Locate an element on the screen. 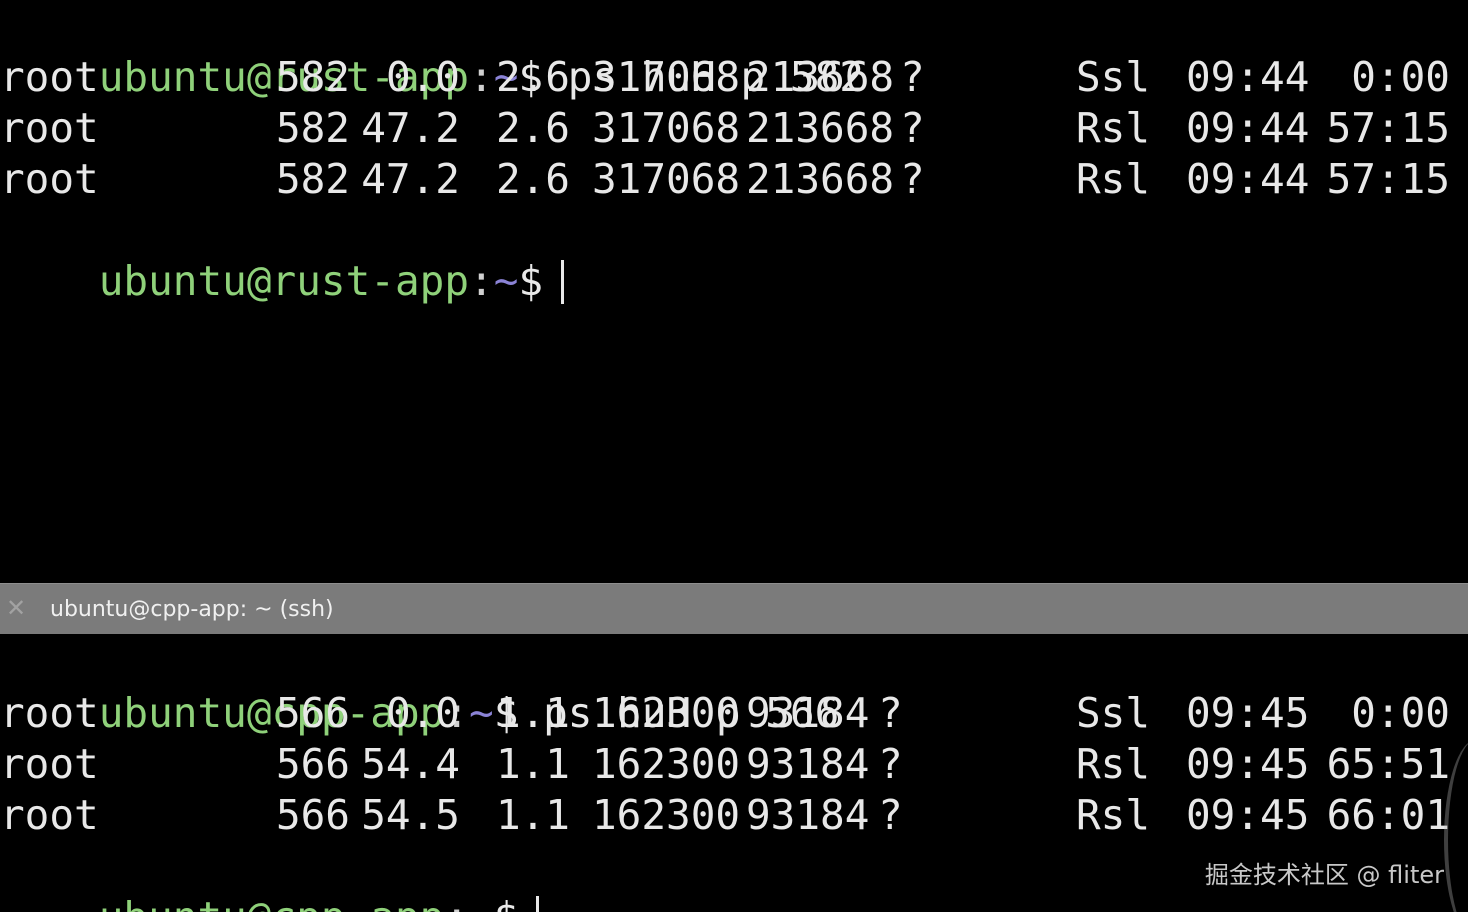  command-line: ubuntu@cpp-app:~$ ps huH p 566 is located at coordinates (420, 687).